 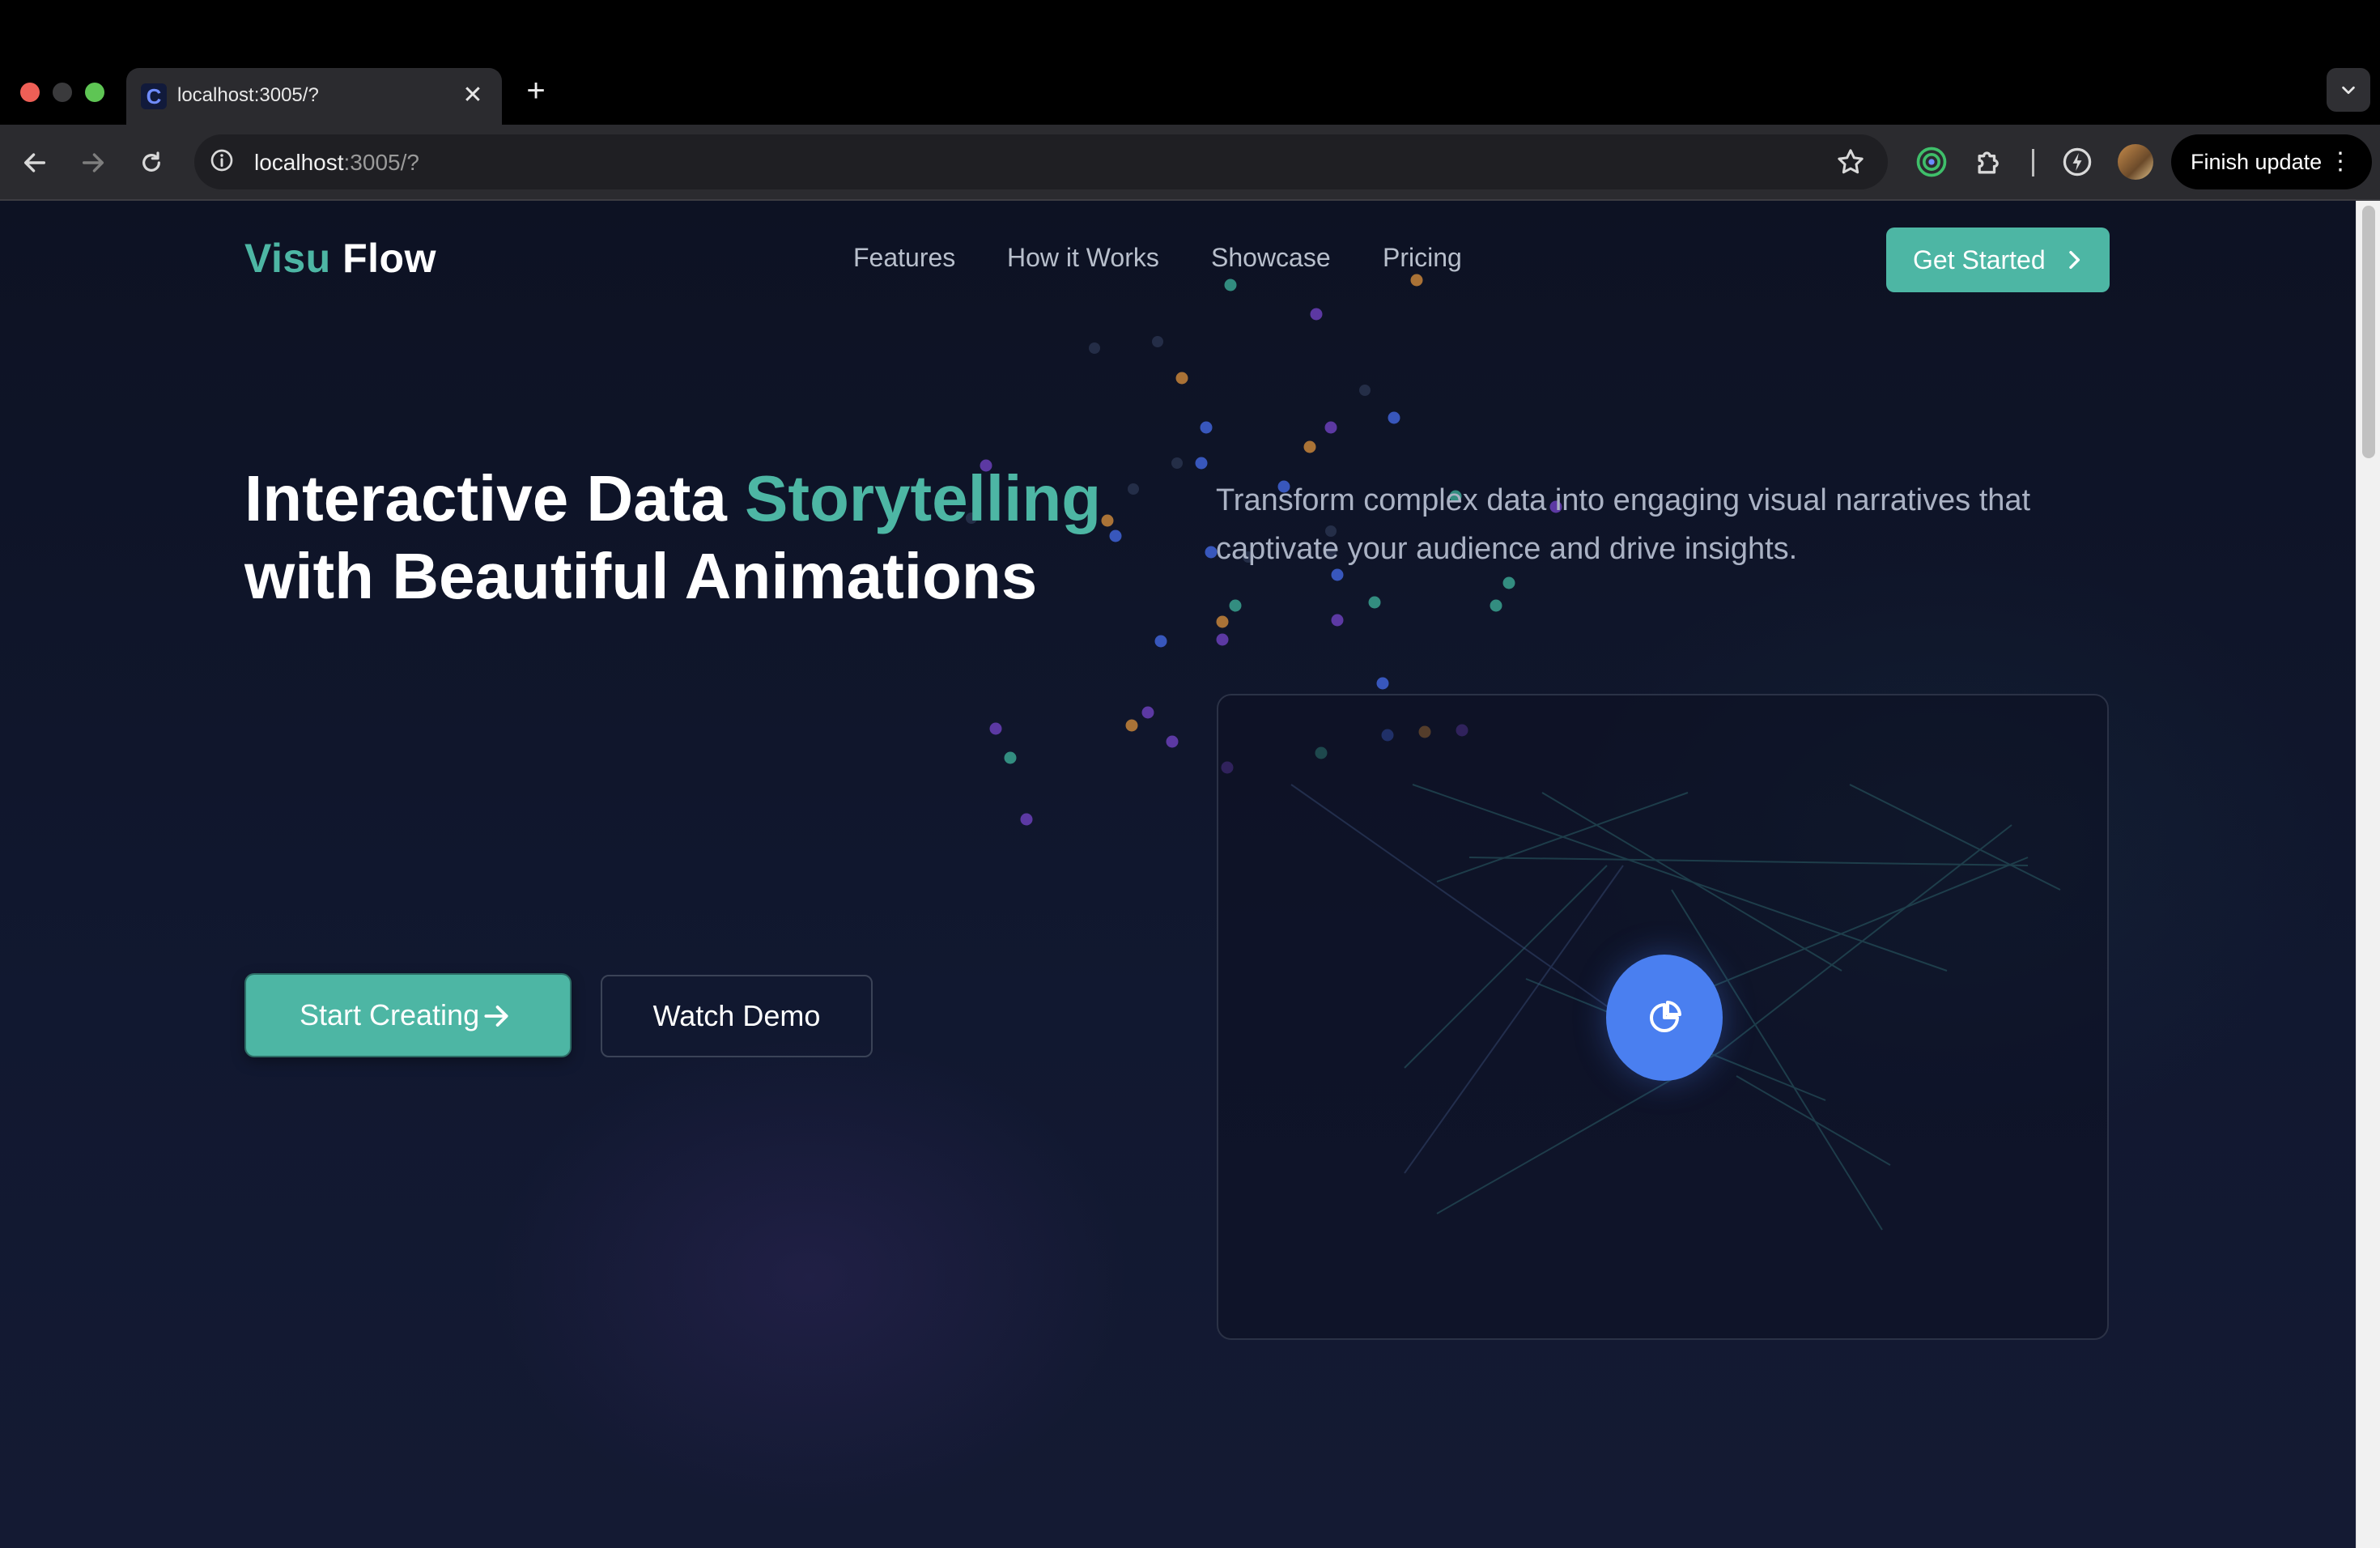 What do you see at coordinates (1422, 258) in the screenshot?
I see `nav-link-pricing: Pricing` at bounding box center [1422, 258].